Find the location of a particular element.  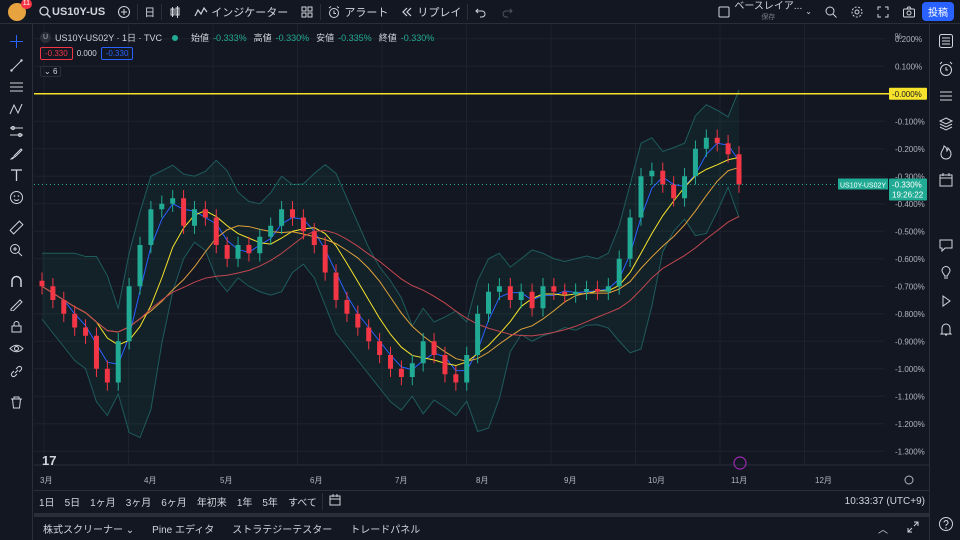

tab-pine-editor: Pine エディタ is located at coordinates (183, 528).